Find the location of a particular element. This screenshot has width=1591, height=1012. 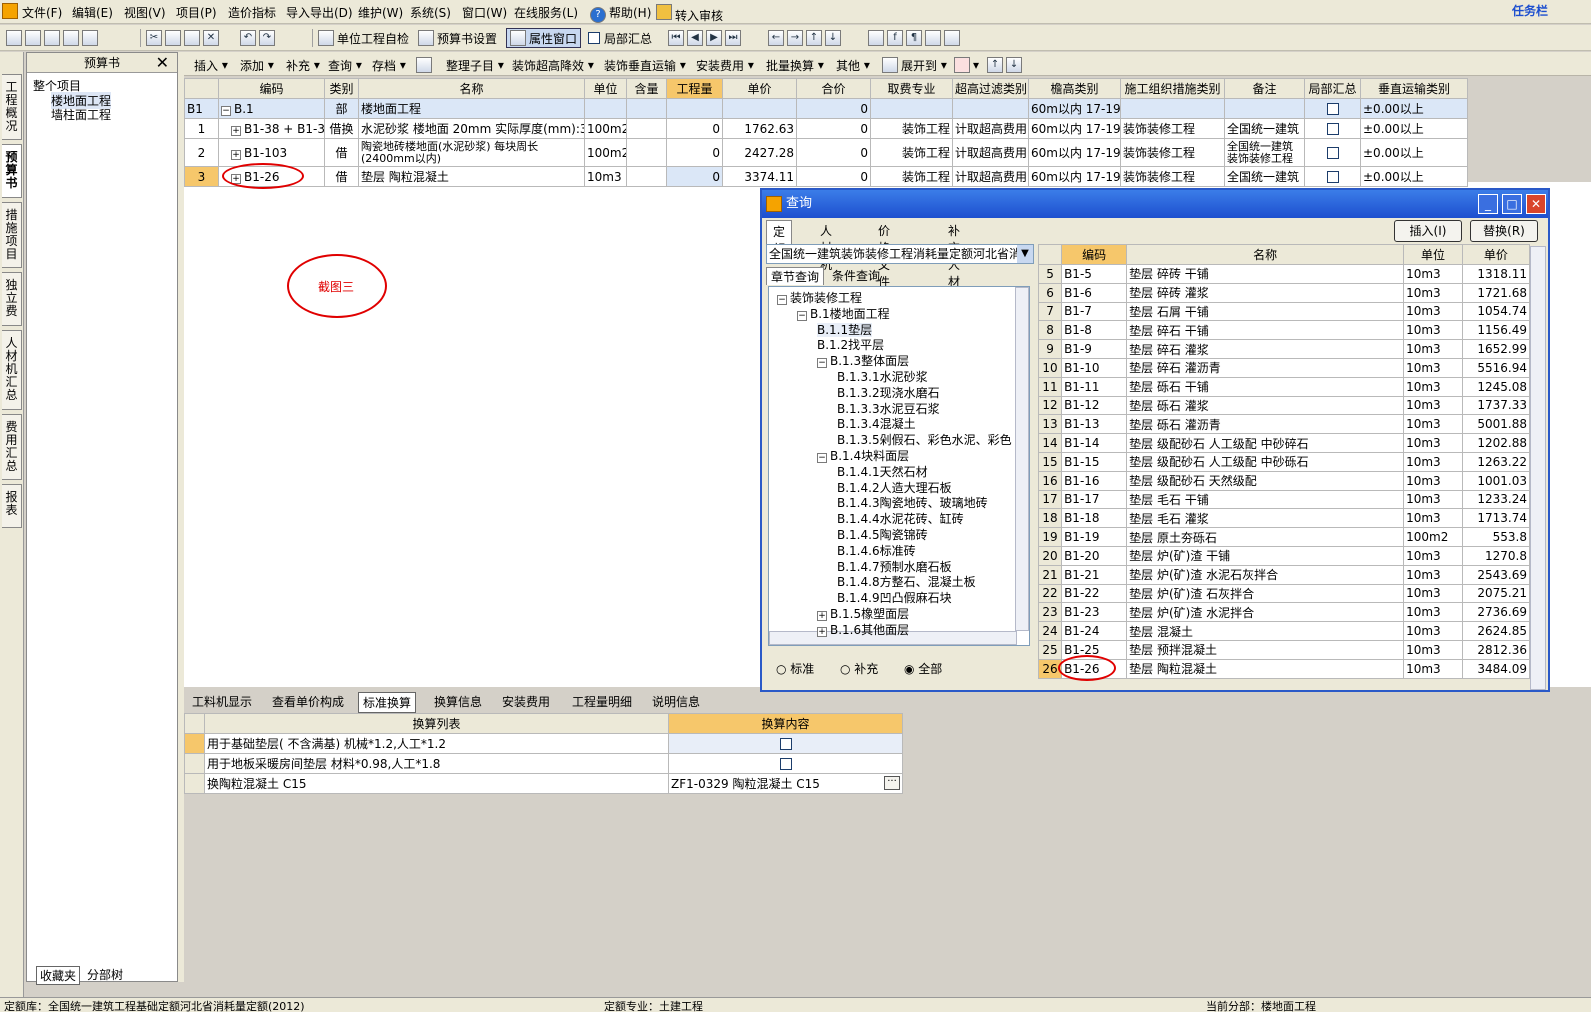

other-menu: 其他 ▾ is located at coordinates (853, 65).